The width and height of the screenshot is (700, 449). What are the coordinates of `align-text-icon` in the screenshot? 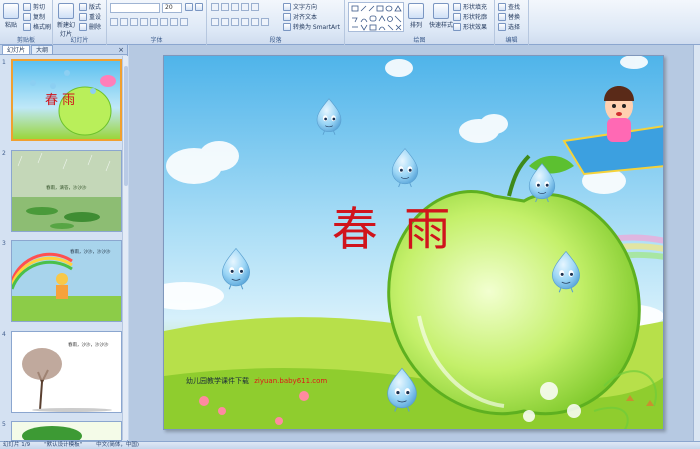 It's located at (287, 16).